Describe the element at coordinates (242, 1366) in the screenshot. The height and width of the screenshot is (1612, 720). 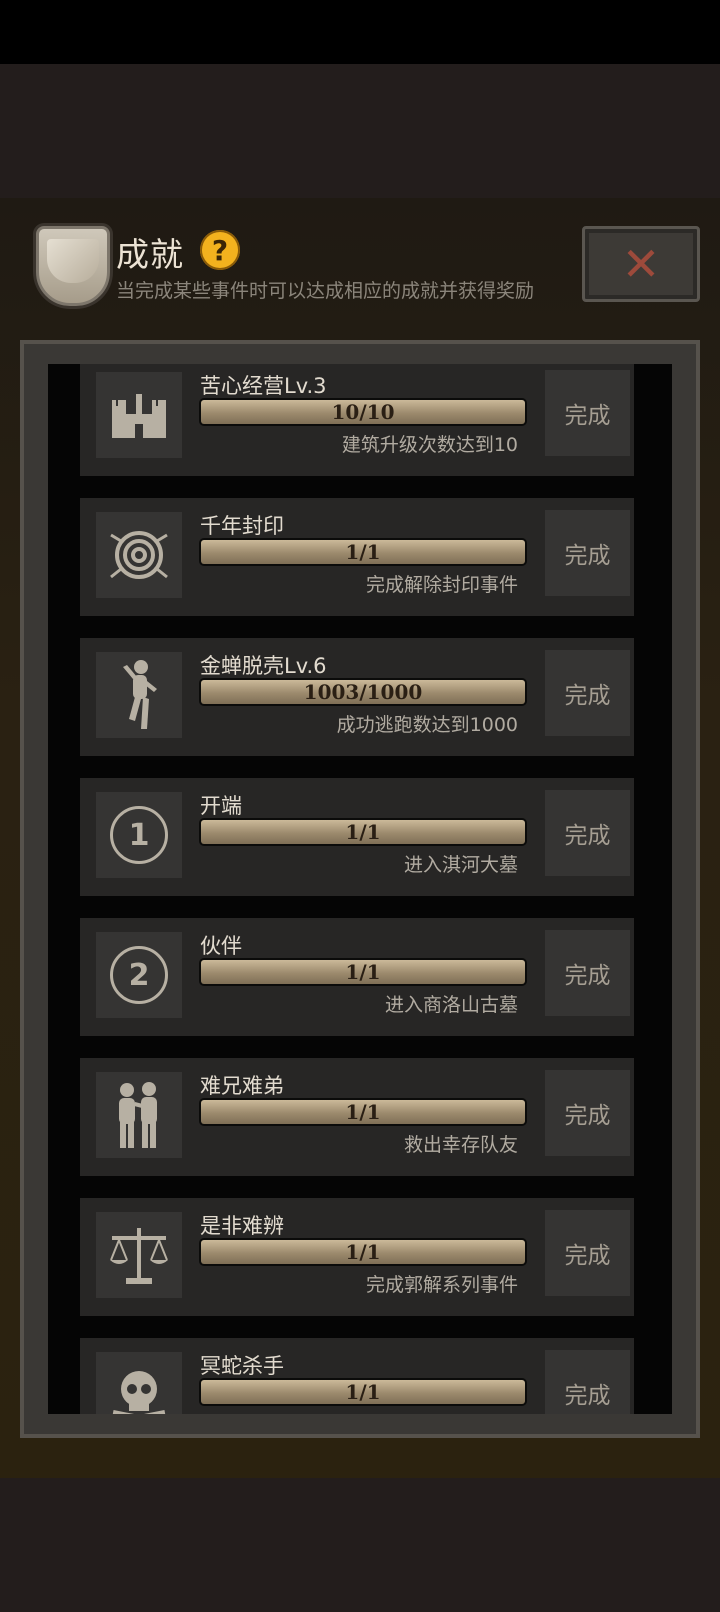
I see `achievement-name: 冥蛇杀手` at that location.